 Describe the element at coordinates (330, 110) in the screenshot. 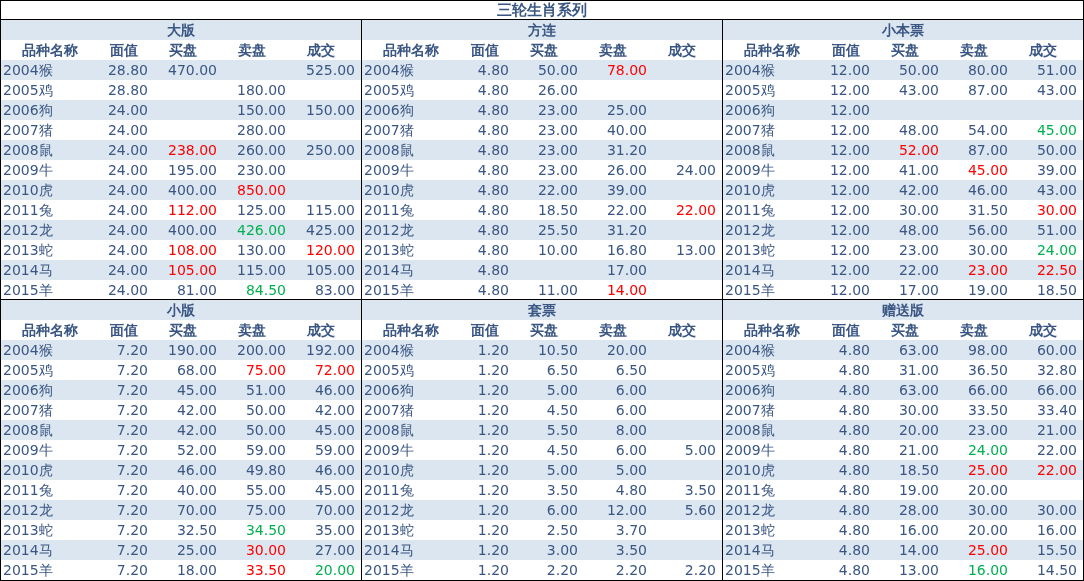

I see `table-cell-text: 150.00` at that location.